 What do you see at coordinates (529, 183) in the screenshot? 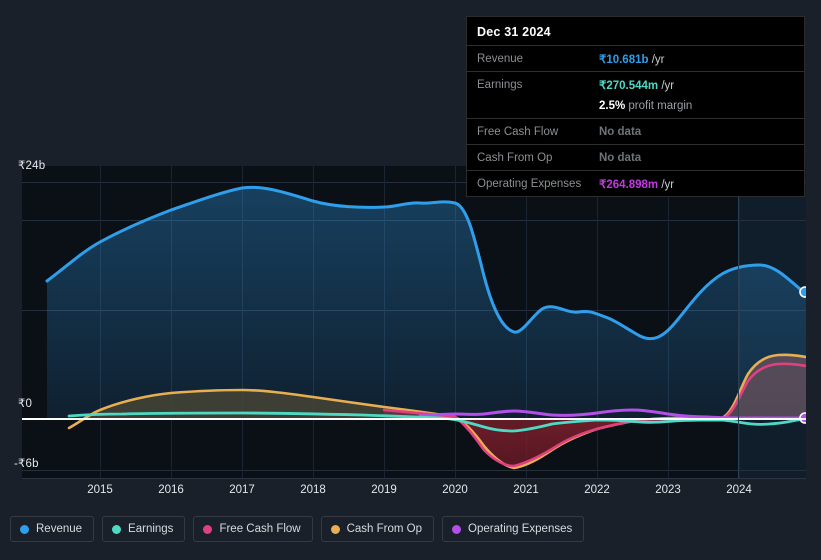
I see `tooltip-row-label: Operating Expenses` at bounding box center [529, 183].